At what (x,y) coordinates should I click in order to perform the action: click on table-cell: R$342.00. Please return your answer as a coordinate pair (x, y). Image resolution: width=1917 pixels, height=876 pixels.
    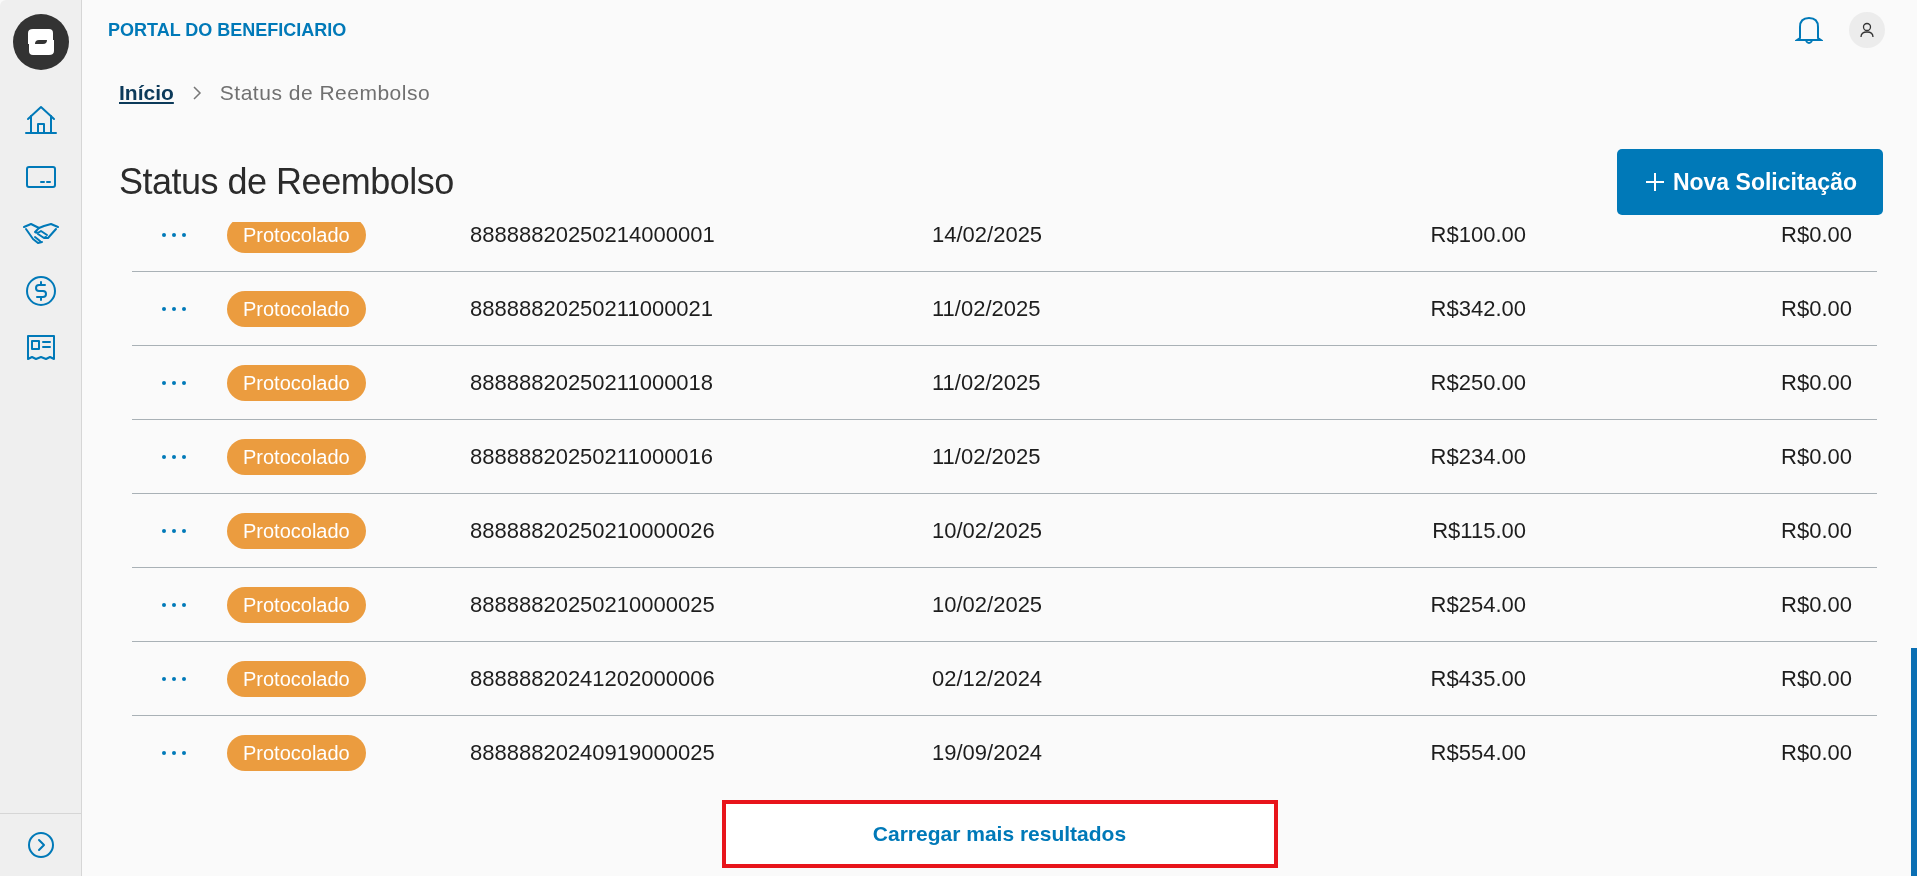
    Looking at the image, I should click on (1478, 308).